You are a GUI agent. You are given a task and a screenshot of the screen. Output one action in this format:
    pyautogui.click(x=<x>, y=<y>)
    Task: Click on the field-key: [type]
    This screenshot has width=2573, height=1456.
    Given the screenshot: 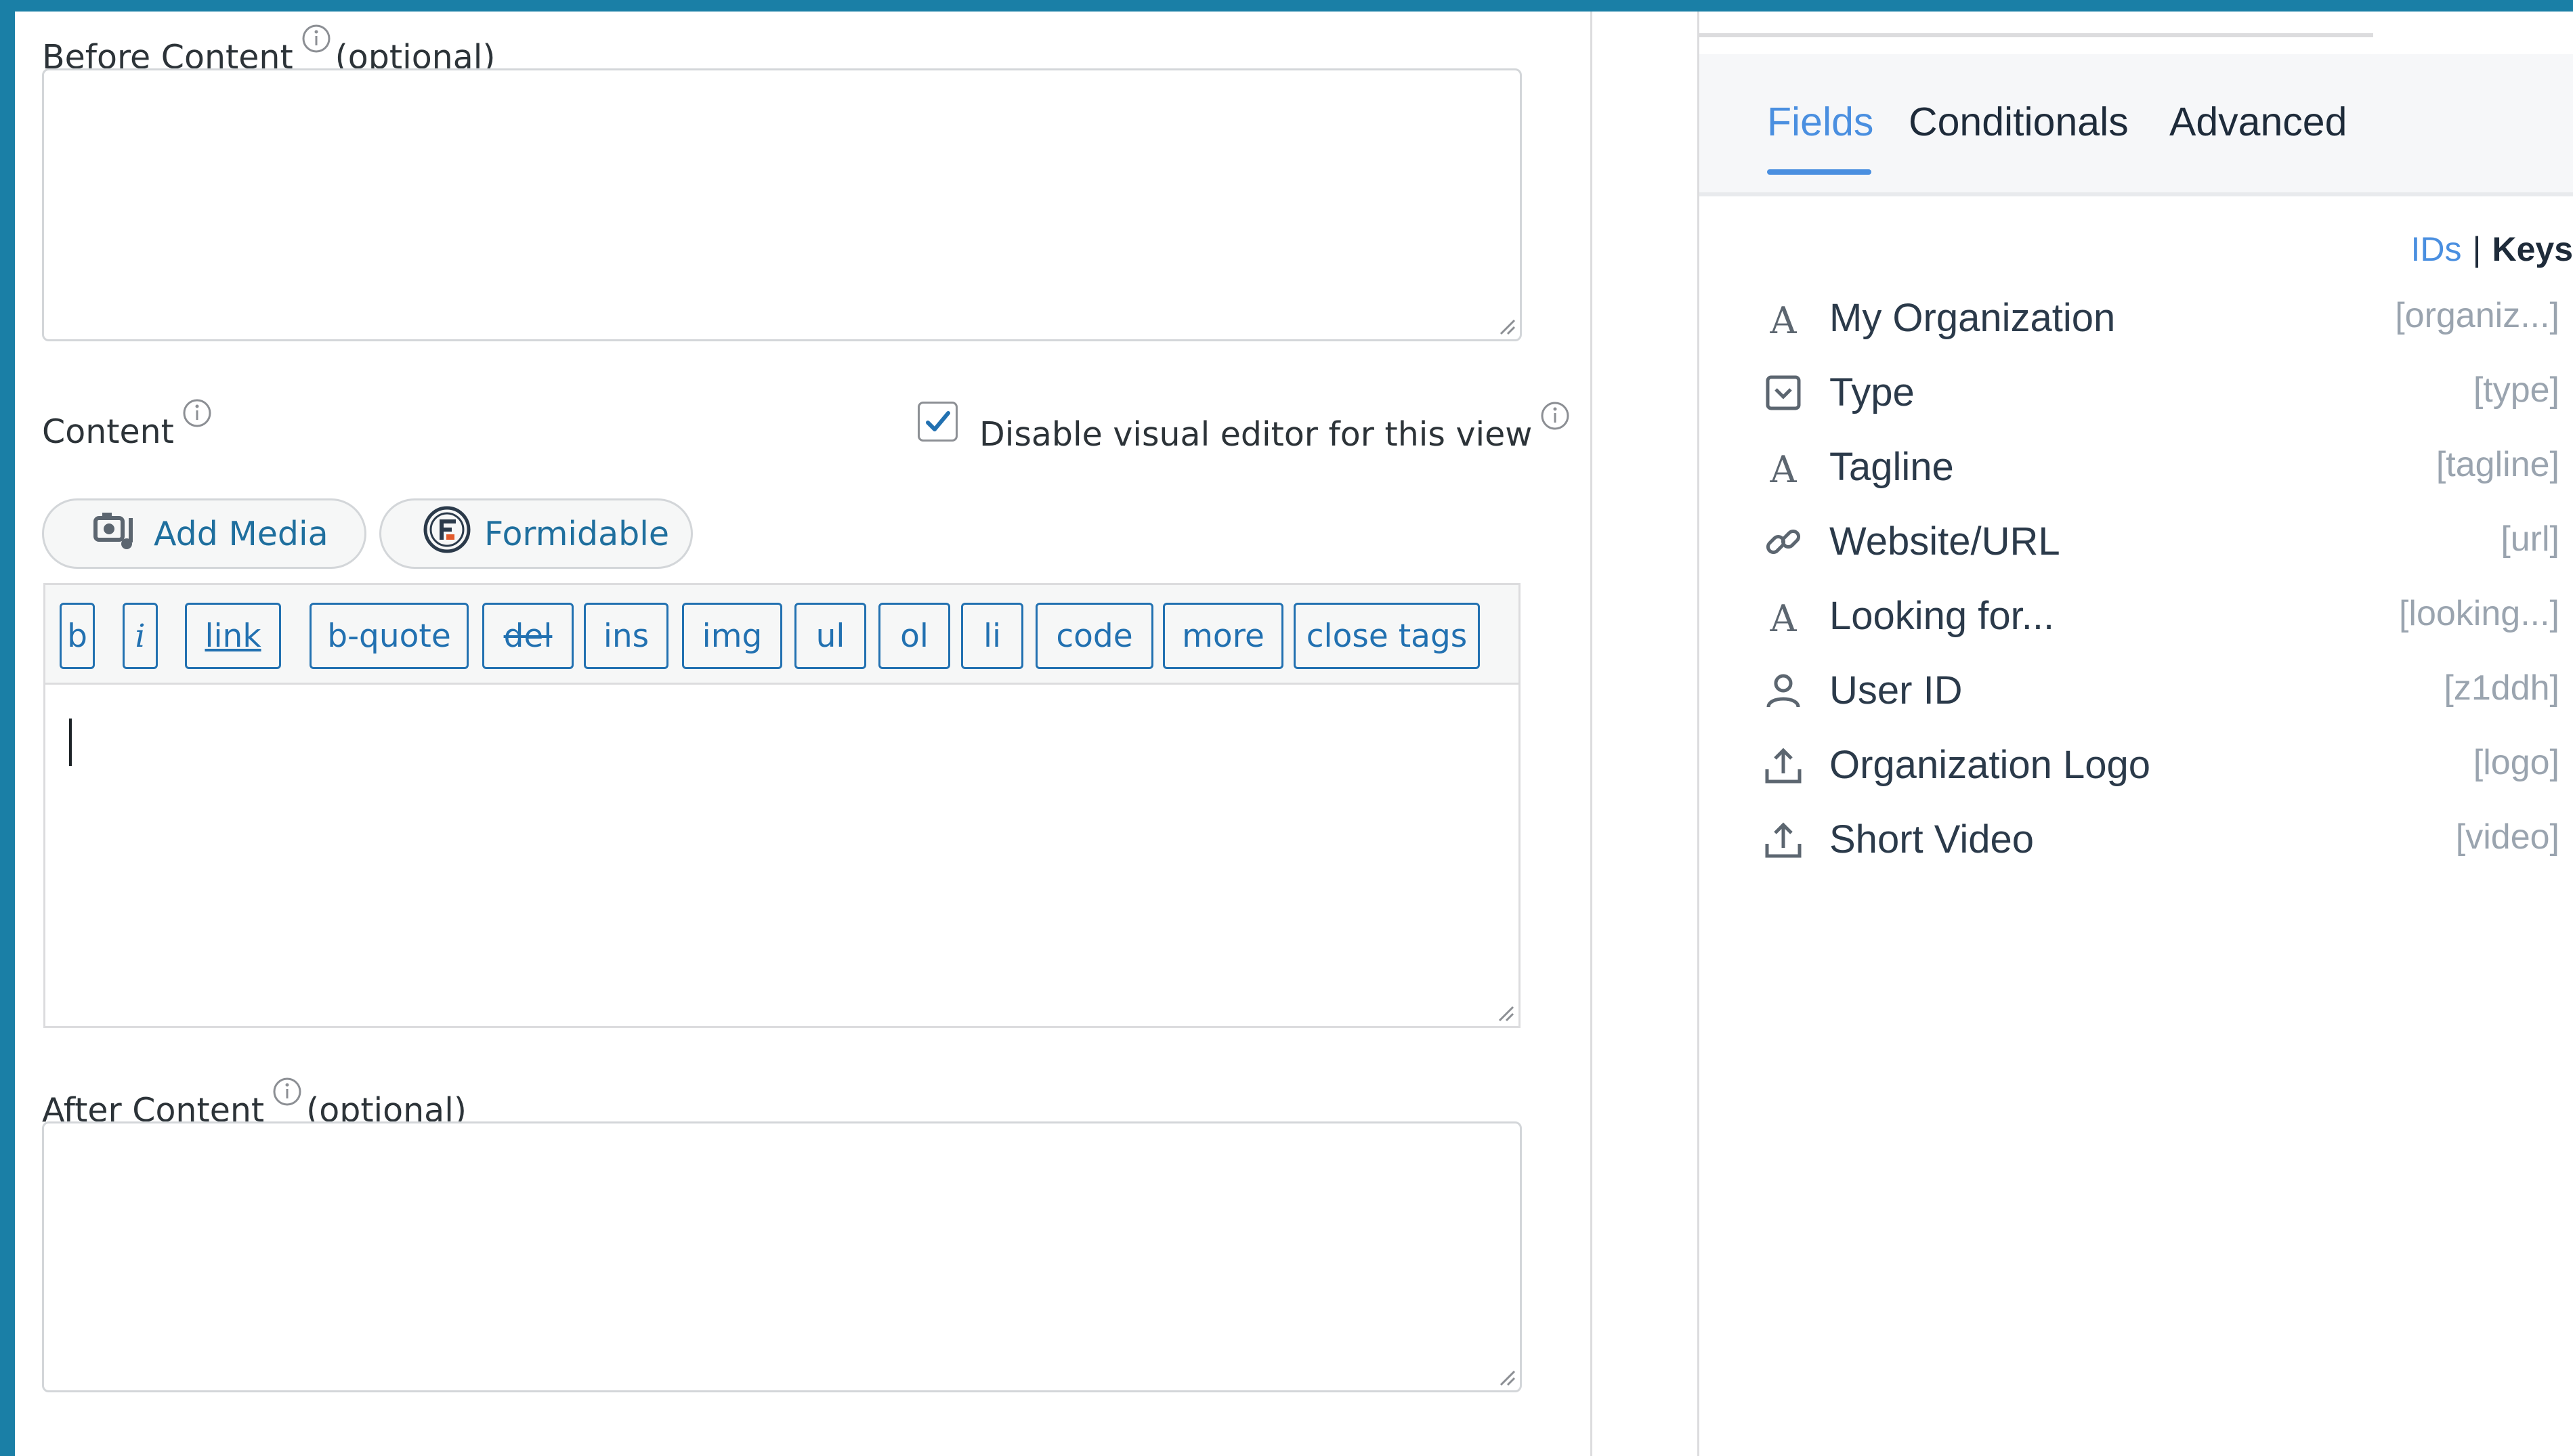 What is the action you would take?
    pyautogui.click(x=2516, y=390)
    